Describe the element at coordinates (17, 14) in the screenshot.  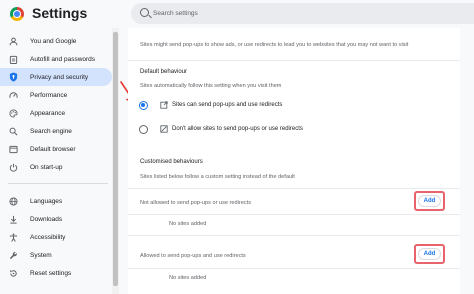
I see `chrome-logo-icon` at that location.